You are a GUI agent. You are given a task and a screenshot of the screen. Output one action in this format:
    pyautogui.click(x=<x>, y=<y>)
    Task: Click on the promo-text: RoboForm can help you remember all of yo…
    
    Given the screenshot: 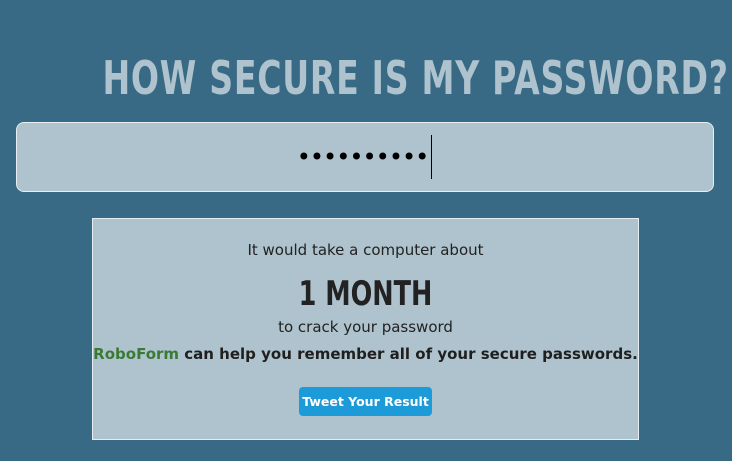 What is the action you would take?
    pyautogui.click(x=365, y=354)
    